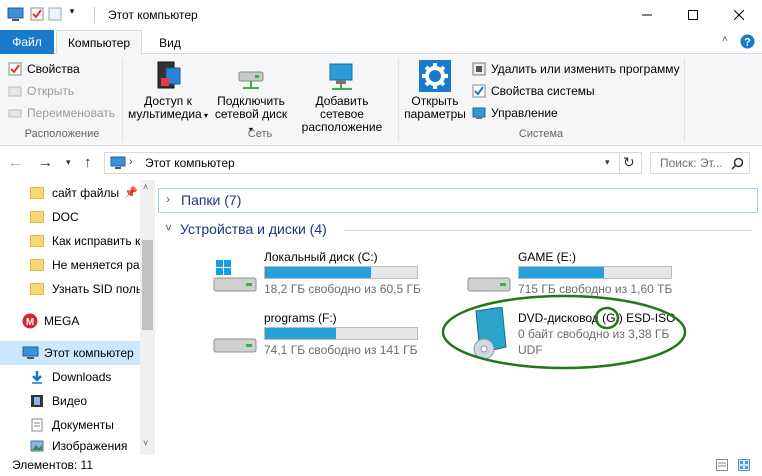  I want to click on minimize-button, so click(647, 15).